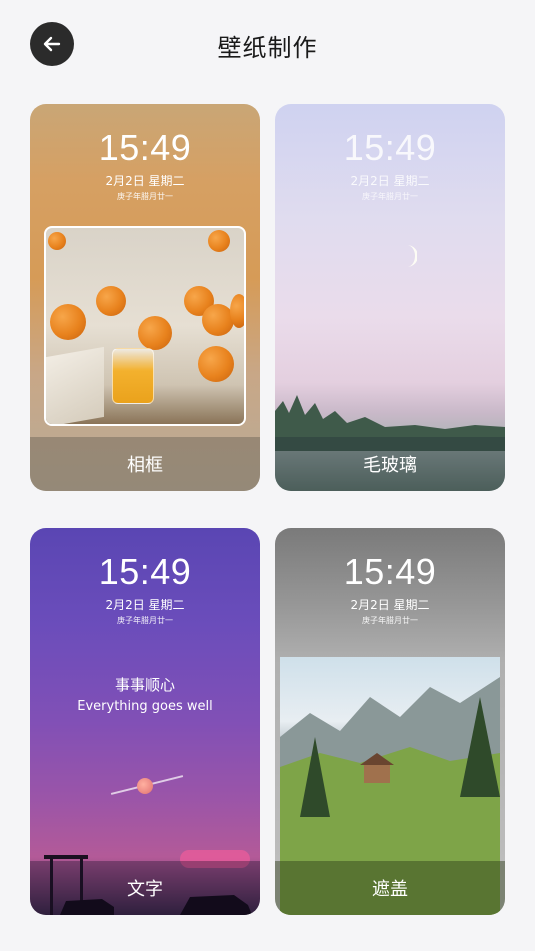 The height and width of the screenshot is (951, 535). I want to click on header: 壁纸制作, so click(267, 45).